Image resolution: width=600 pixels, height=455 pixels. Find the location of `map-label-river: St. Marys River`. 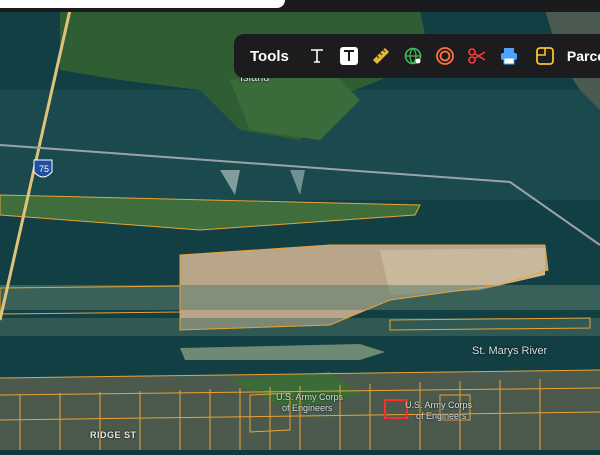

map-label-river: St. Marys River is located at coordinates (510, 351).